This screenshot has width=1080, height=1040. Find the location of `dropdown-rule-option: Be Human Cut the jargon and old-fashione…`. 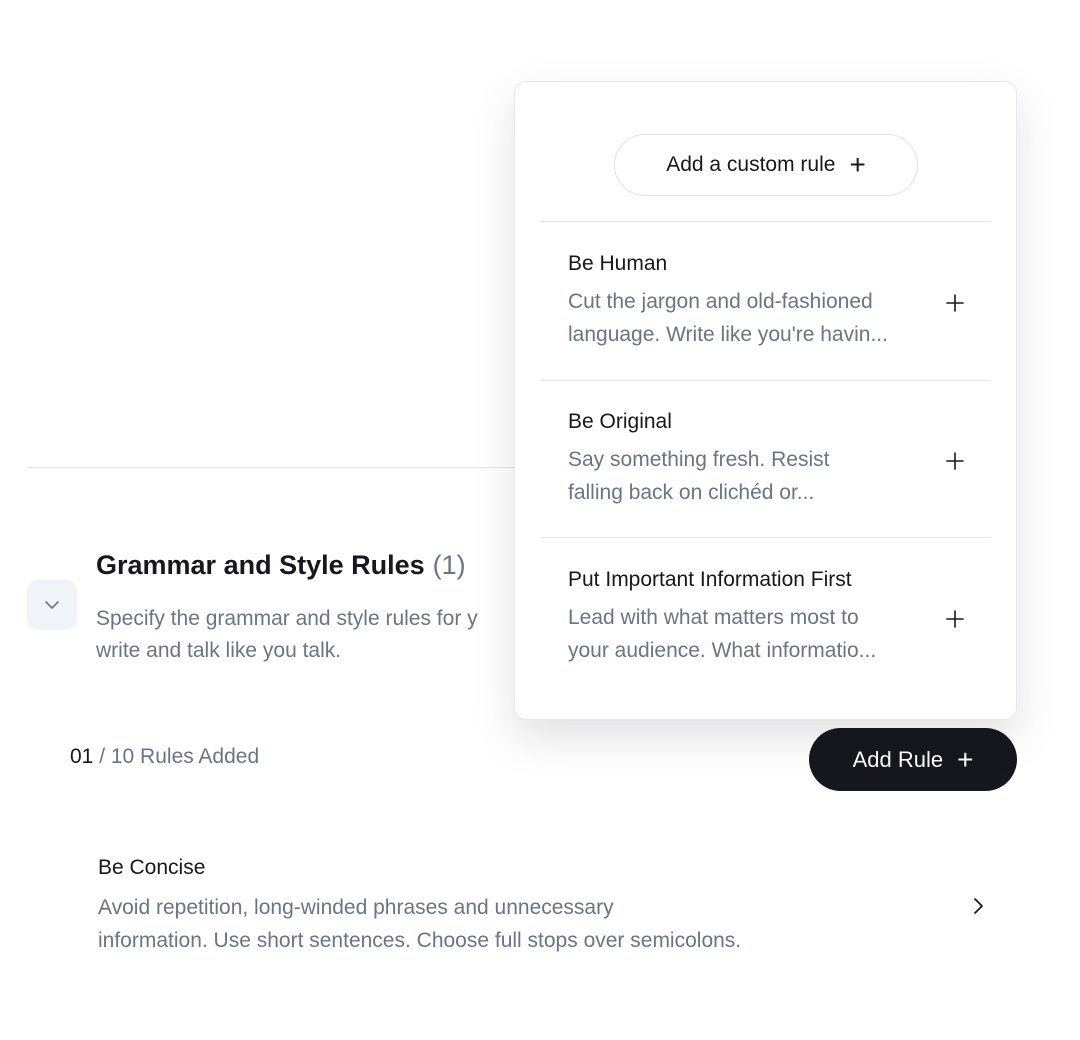

dropdown-rule-option: Be Human Cut the jargon and old-fashione… is located at coordinates (778, 301).